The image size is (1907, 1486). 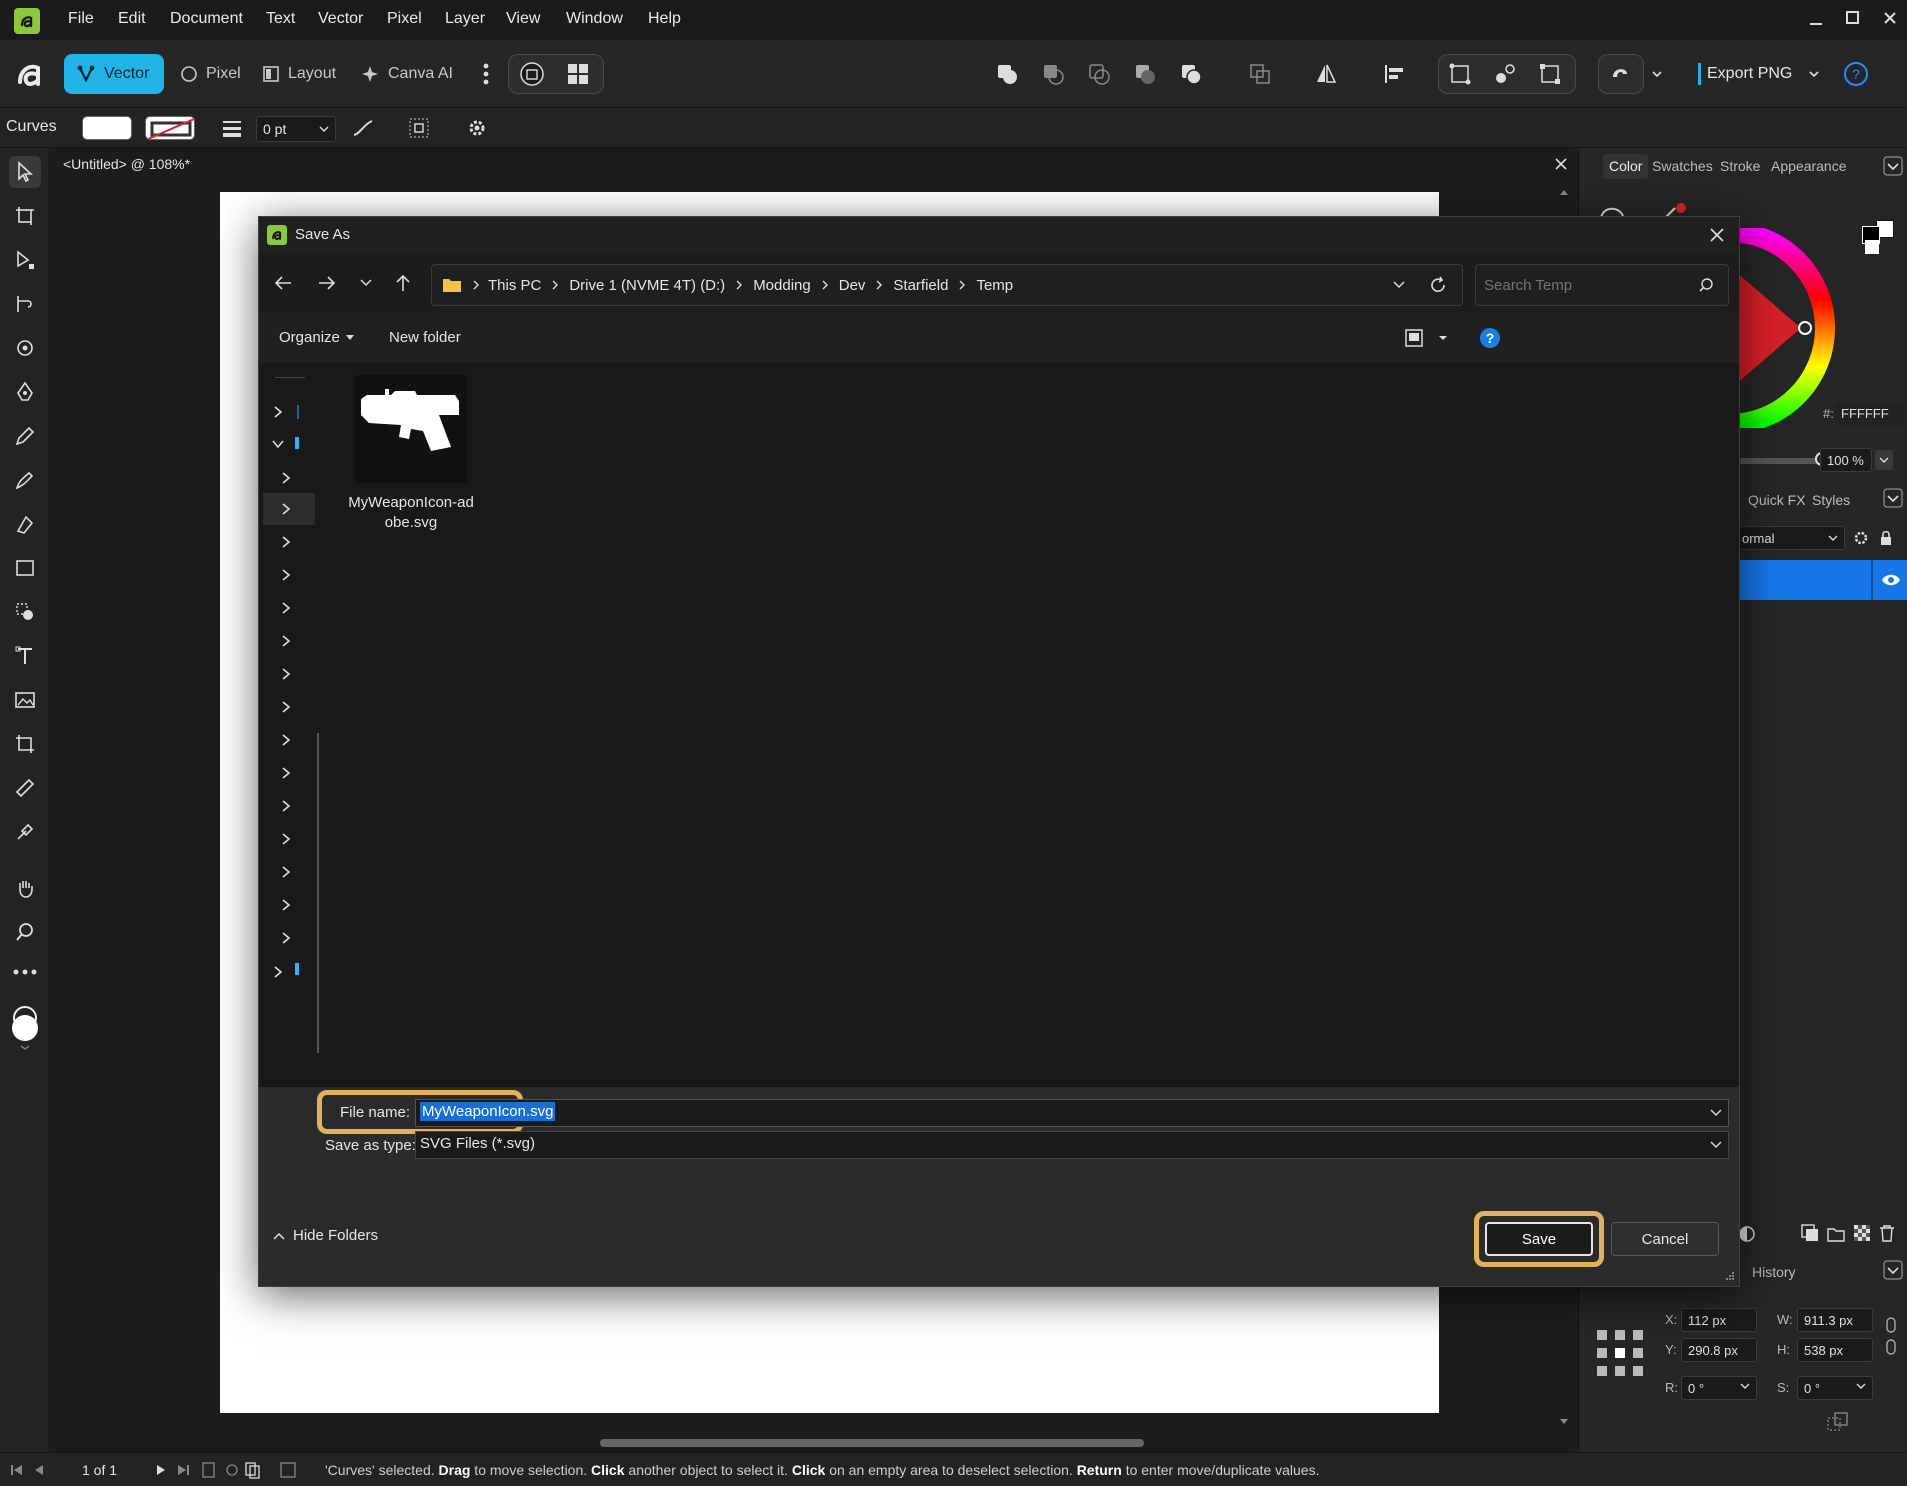 What do you see at coordinates (1260, 74) in the screenshot?
I see `geometry-icon` at bounding box center [1260, 74].